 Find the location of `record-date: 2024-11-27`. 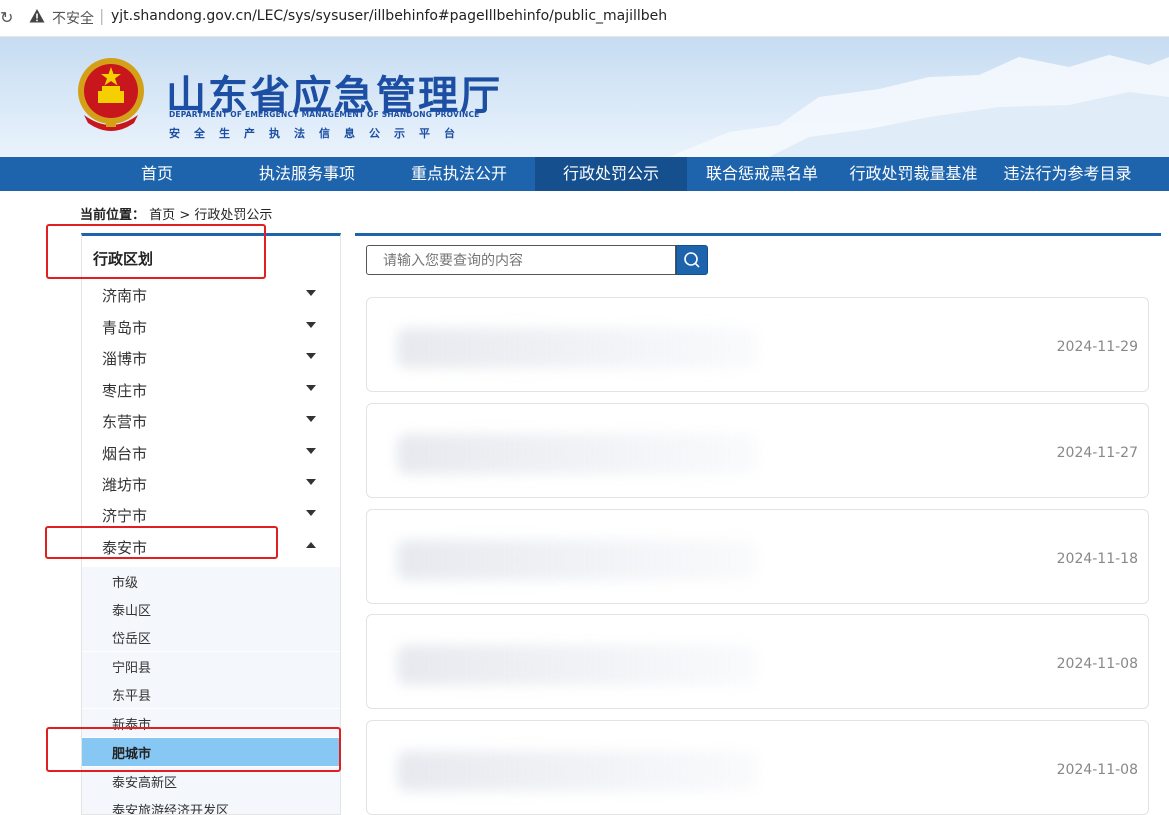

record-date: 2024-11-27 is located at coordinates (1097, 453).